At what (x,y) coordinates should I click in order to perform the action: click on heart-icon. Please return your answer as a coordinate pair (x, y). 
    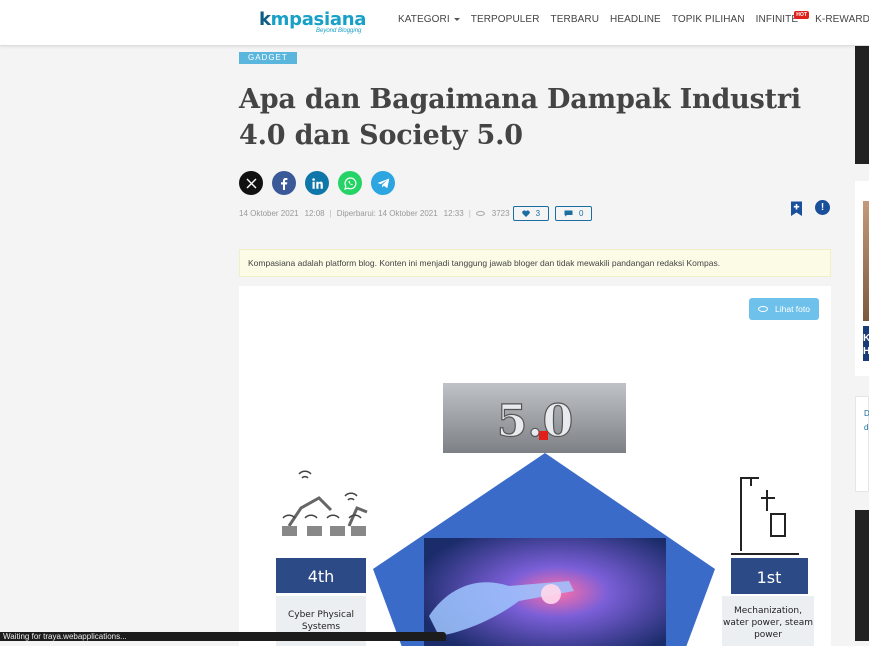
    Looking at the image, I should click on (525, 213).